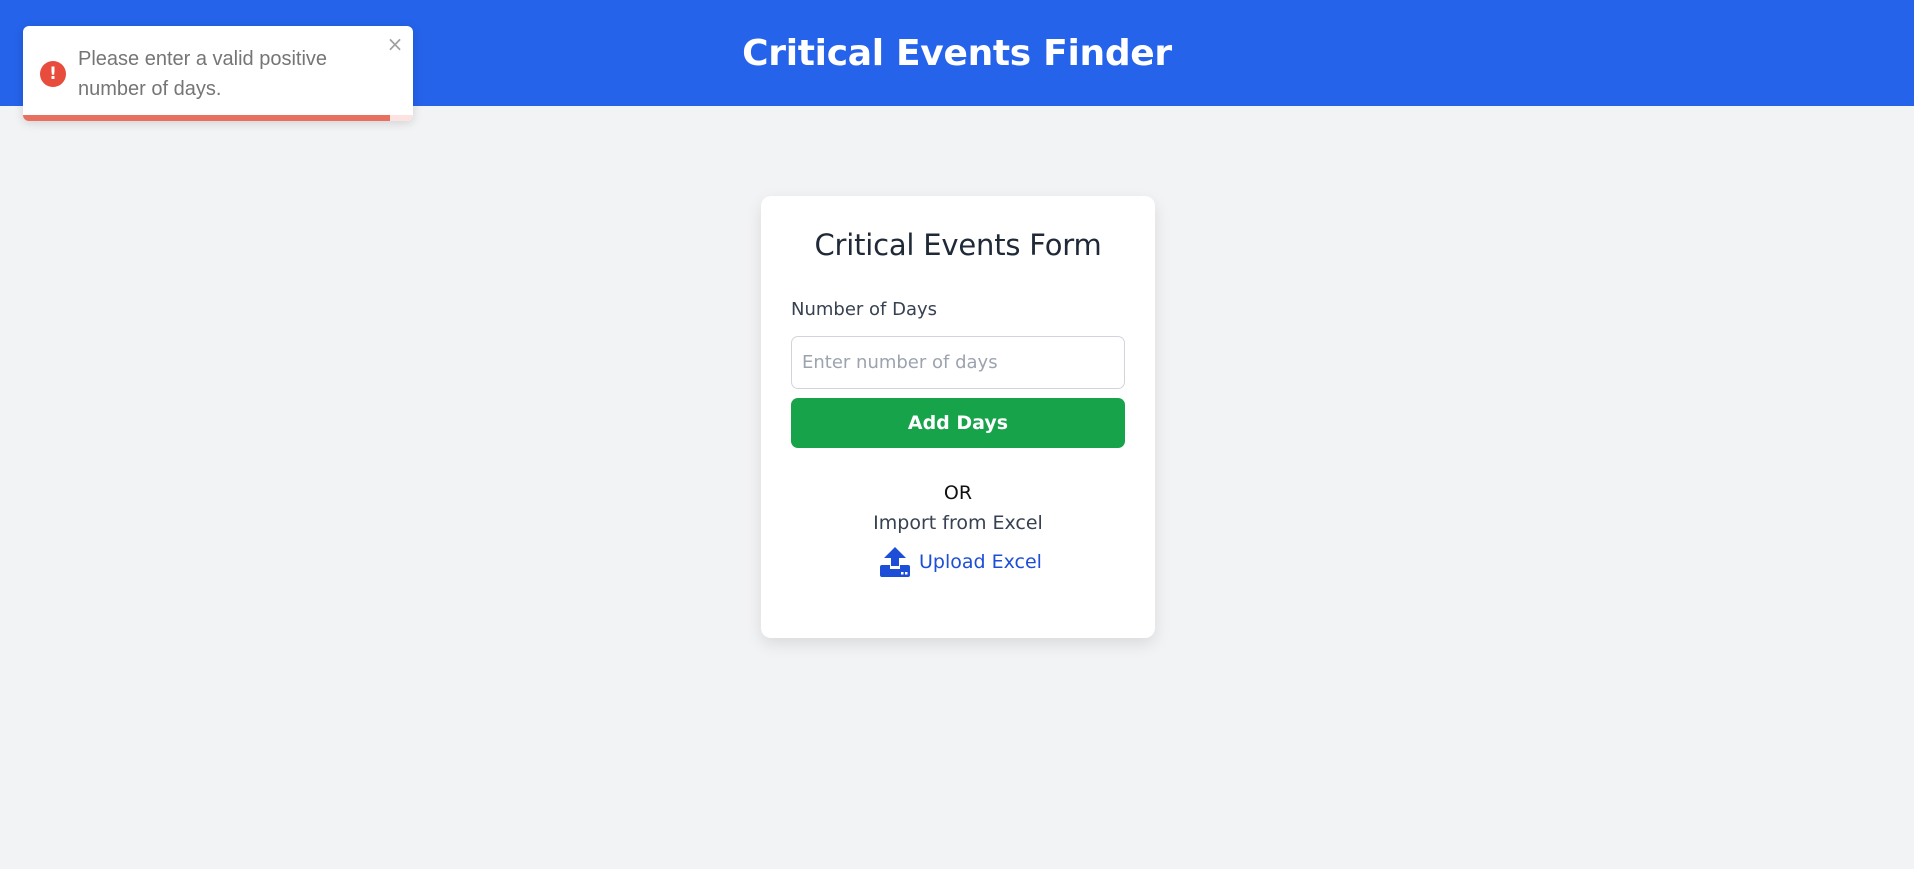  I want to click on toast-progress-bar, so click(218, 118).